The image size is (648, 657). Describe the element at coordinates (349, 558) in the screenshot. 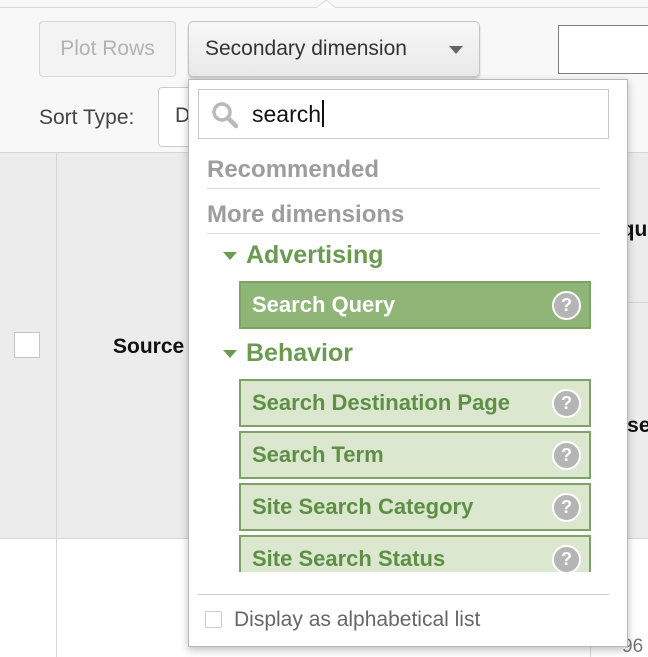

I see `option-label: Site Search Status` at that location.